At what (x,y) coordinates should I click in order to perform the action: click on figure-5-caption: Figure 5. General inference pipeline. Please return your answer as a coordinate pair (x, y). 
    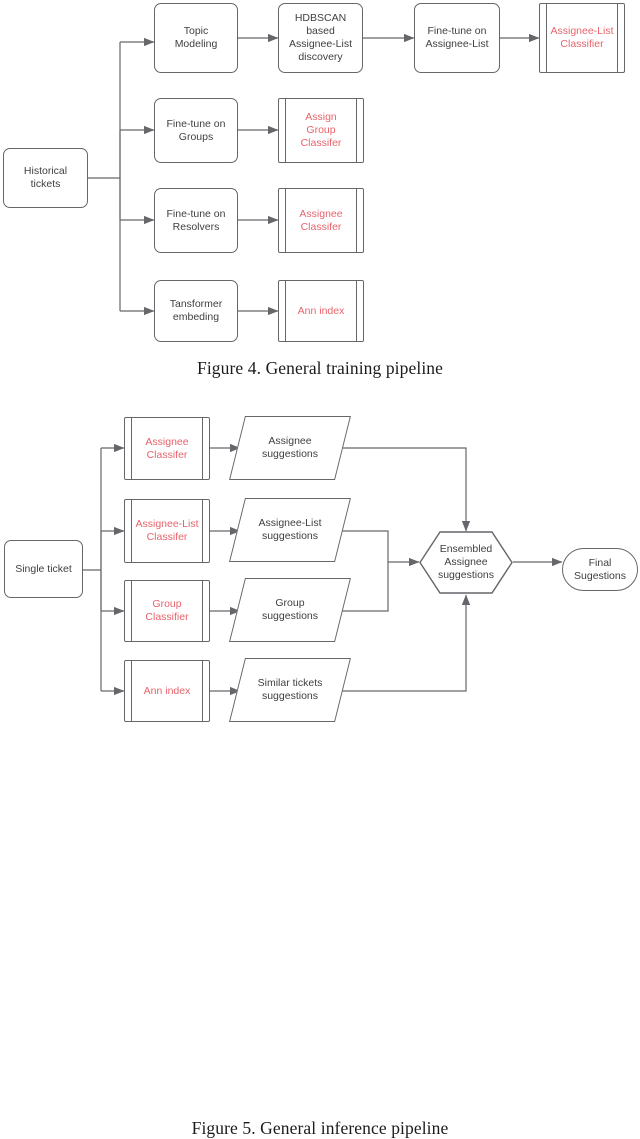
    Looking at the image, I should click on (320, 1128).